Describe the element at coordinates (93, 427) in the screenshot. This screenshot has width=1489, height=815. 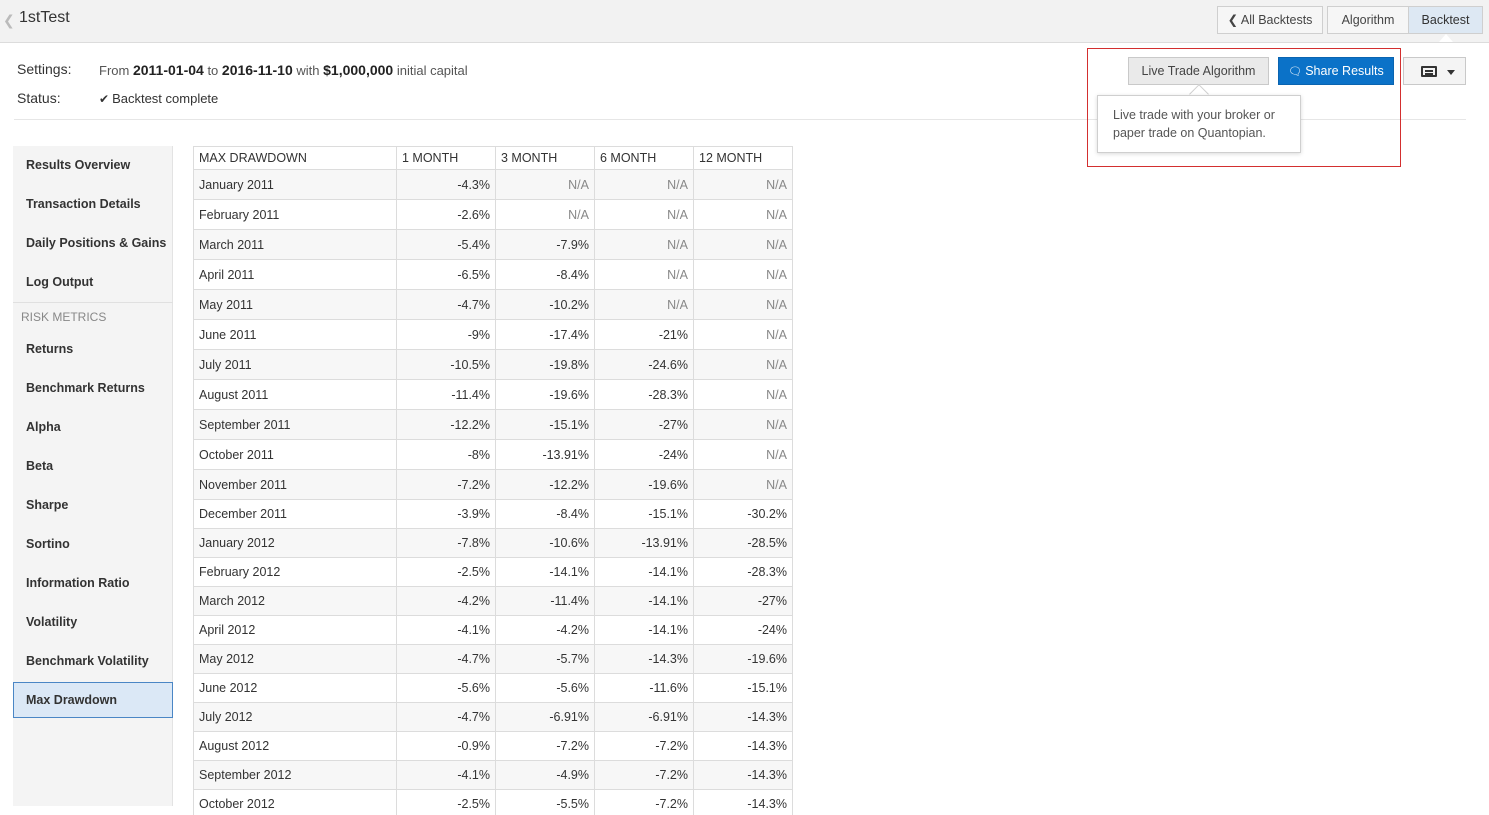
I see `sidebar-item-alpha: Alpha` at that location.